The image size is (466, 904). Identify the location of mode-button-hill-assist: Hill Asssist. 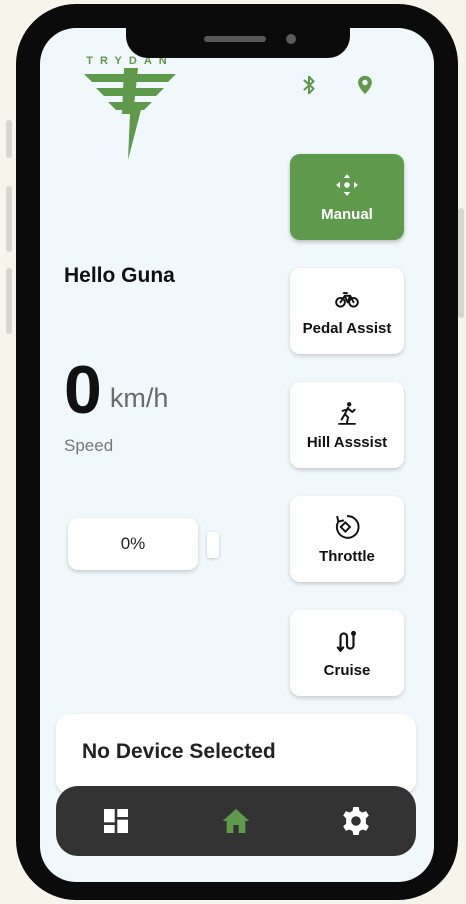
(347, 425).